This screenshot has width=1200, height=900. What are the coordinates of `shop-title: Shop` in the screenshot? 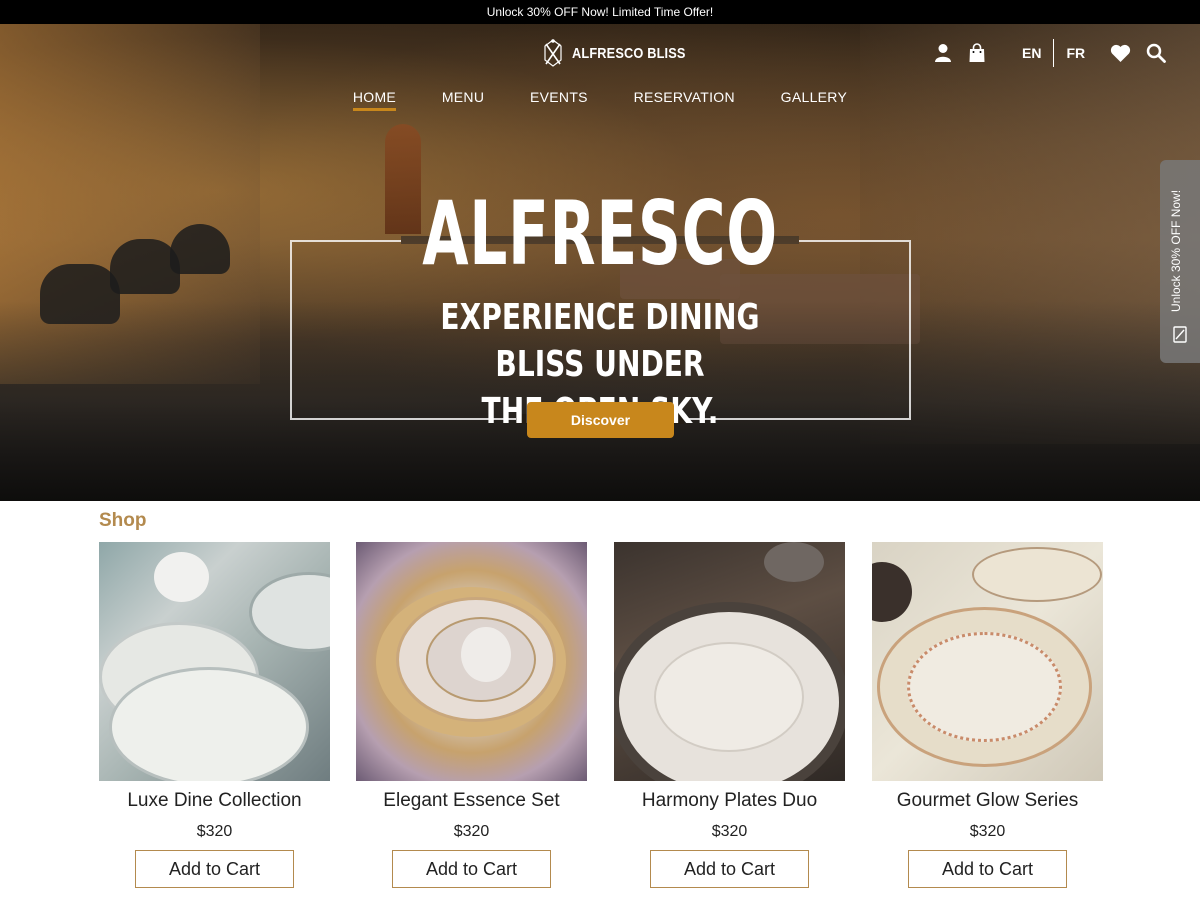 It's located at (123, 520).